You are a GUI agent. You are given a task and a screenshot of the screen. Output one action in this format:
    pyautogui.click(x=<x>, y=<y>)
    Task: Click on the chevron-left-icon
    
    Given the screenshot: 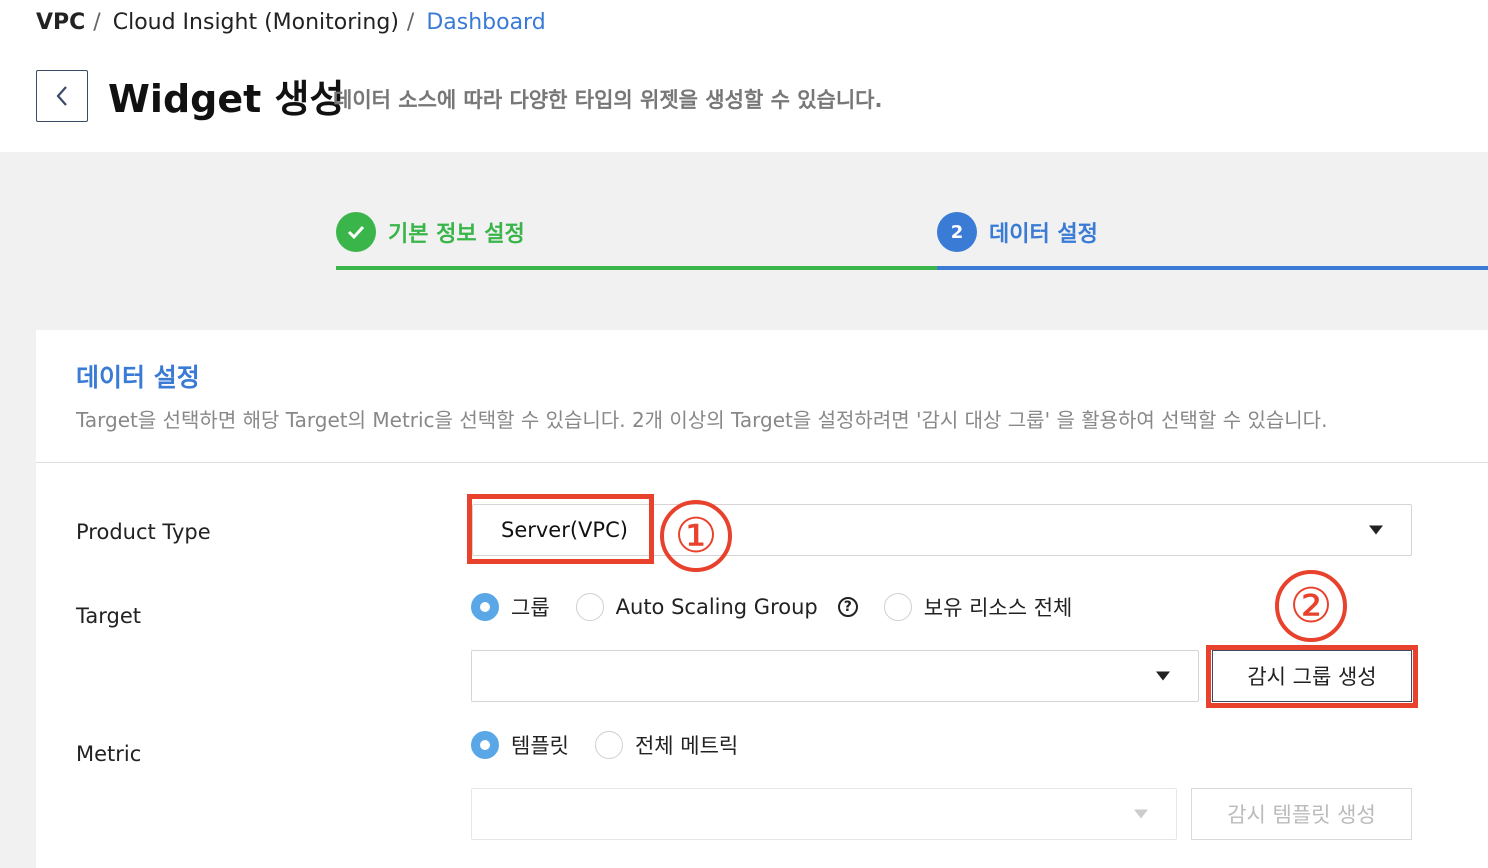 What is the action you would take?
    pyautogui.click(x=61, y=96)
    